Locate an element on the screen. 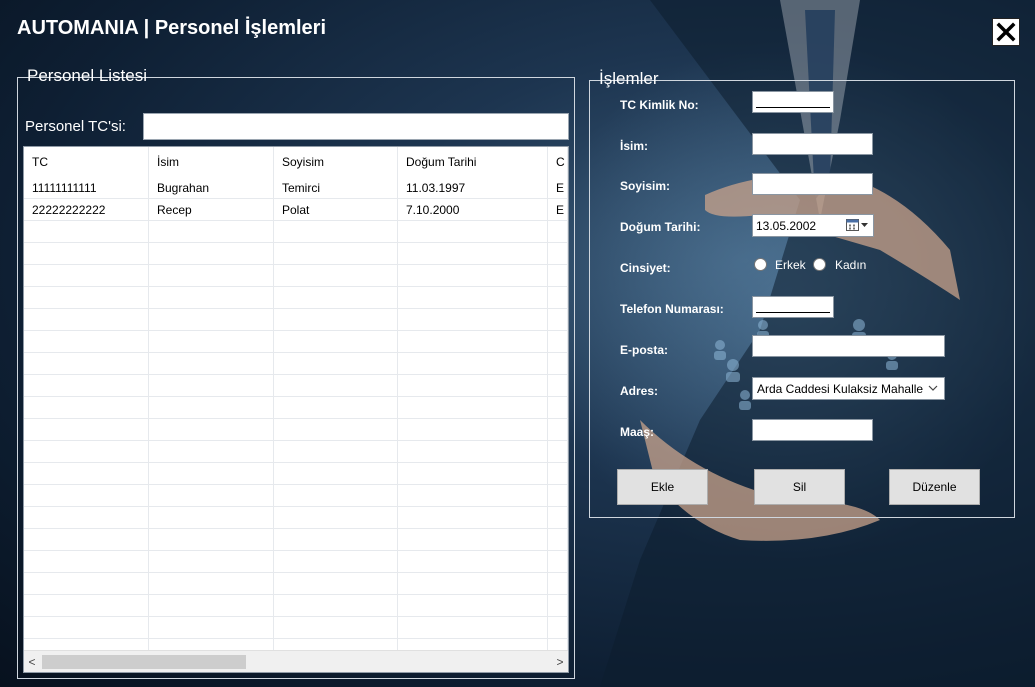 The height and width of the screenshot is (687, 1035). table-row: 22222222222 Recep Polat 7.10.2000 E is located at coordinates (296, 210).